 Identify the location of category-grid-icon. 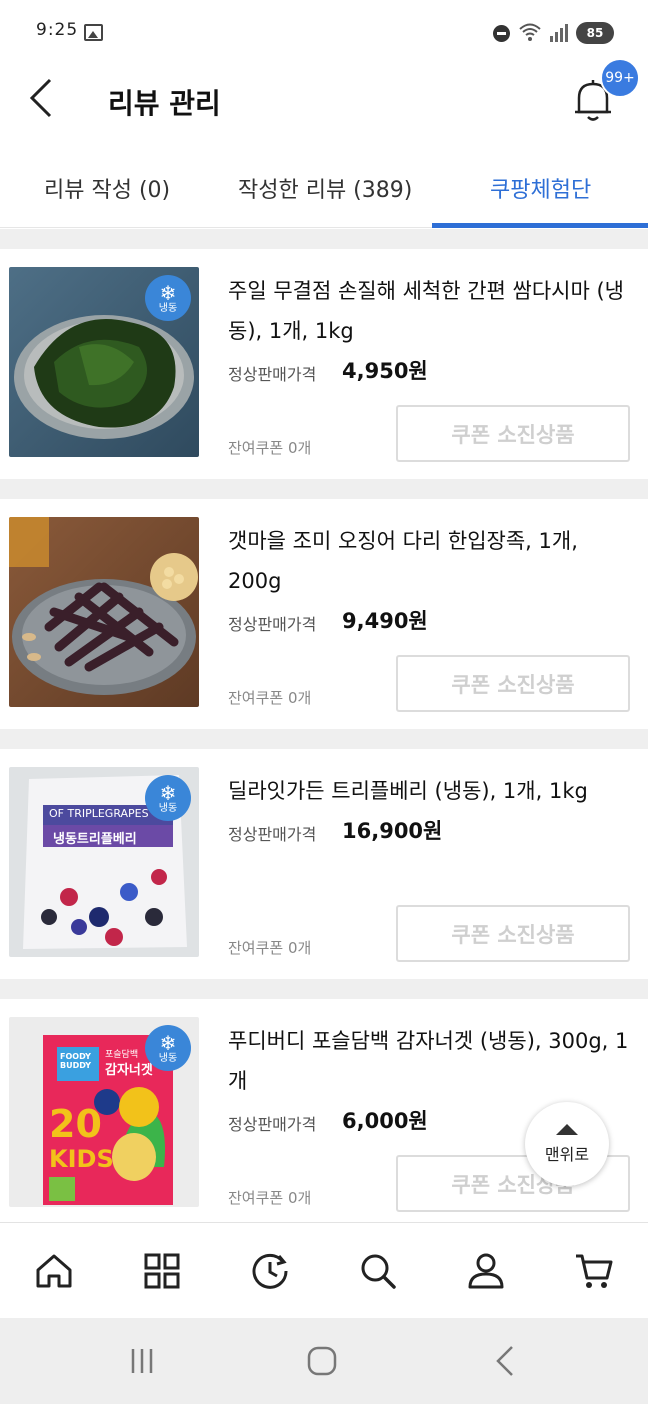
(162, 1271).